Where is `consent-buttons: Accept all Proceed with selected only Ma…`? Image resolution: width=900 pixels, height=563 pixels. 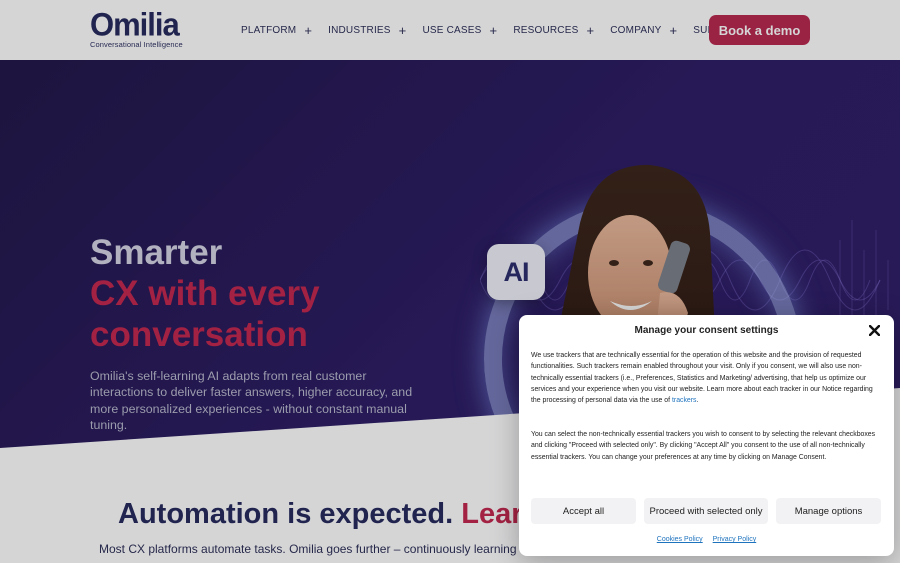
consent-buttons: Accept all Proceed with selected only Ma… is located at coordinates (706, 511).